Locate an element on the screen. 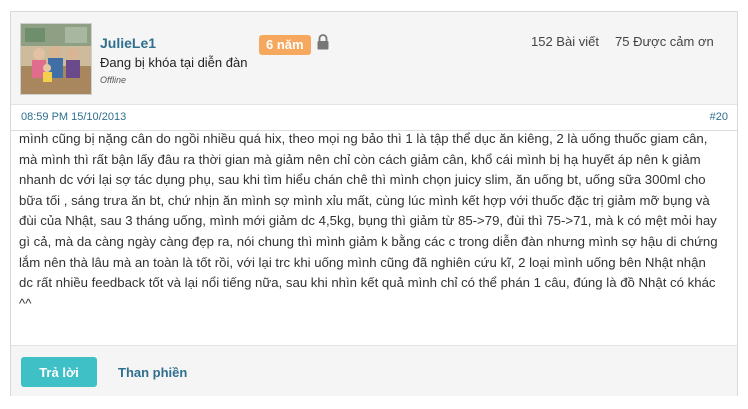  avatar is located at coordinates (56, 59).